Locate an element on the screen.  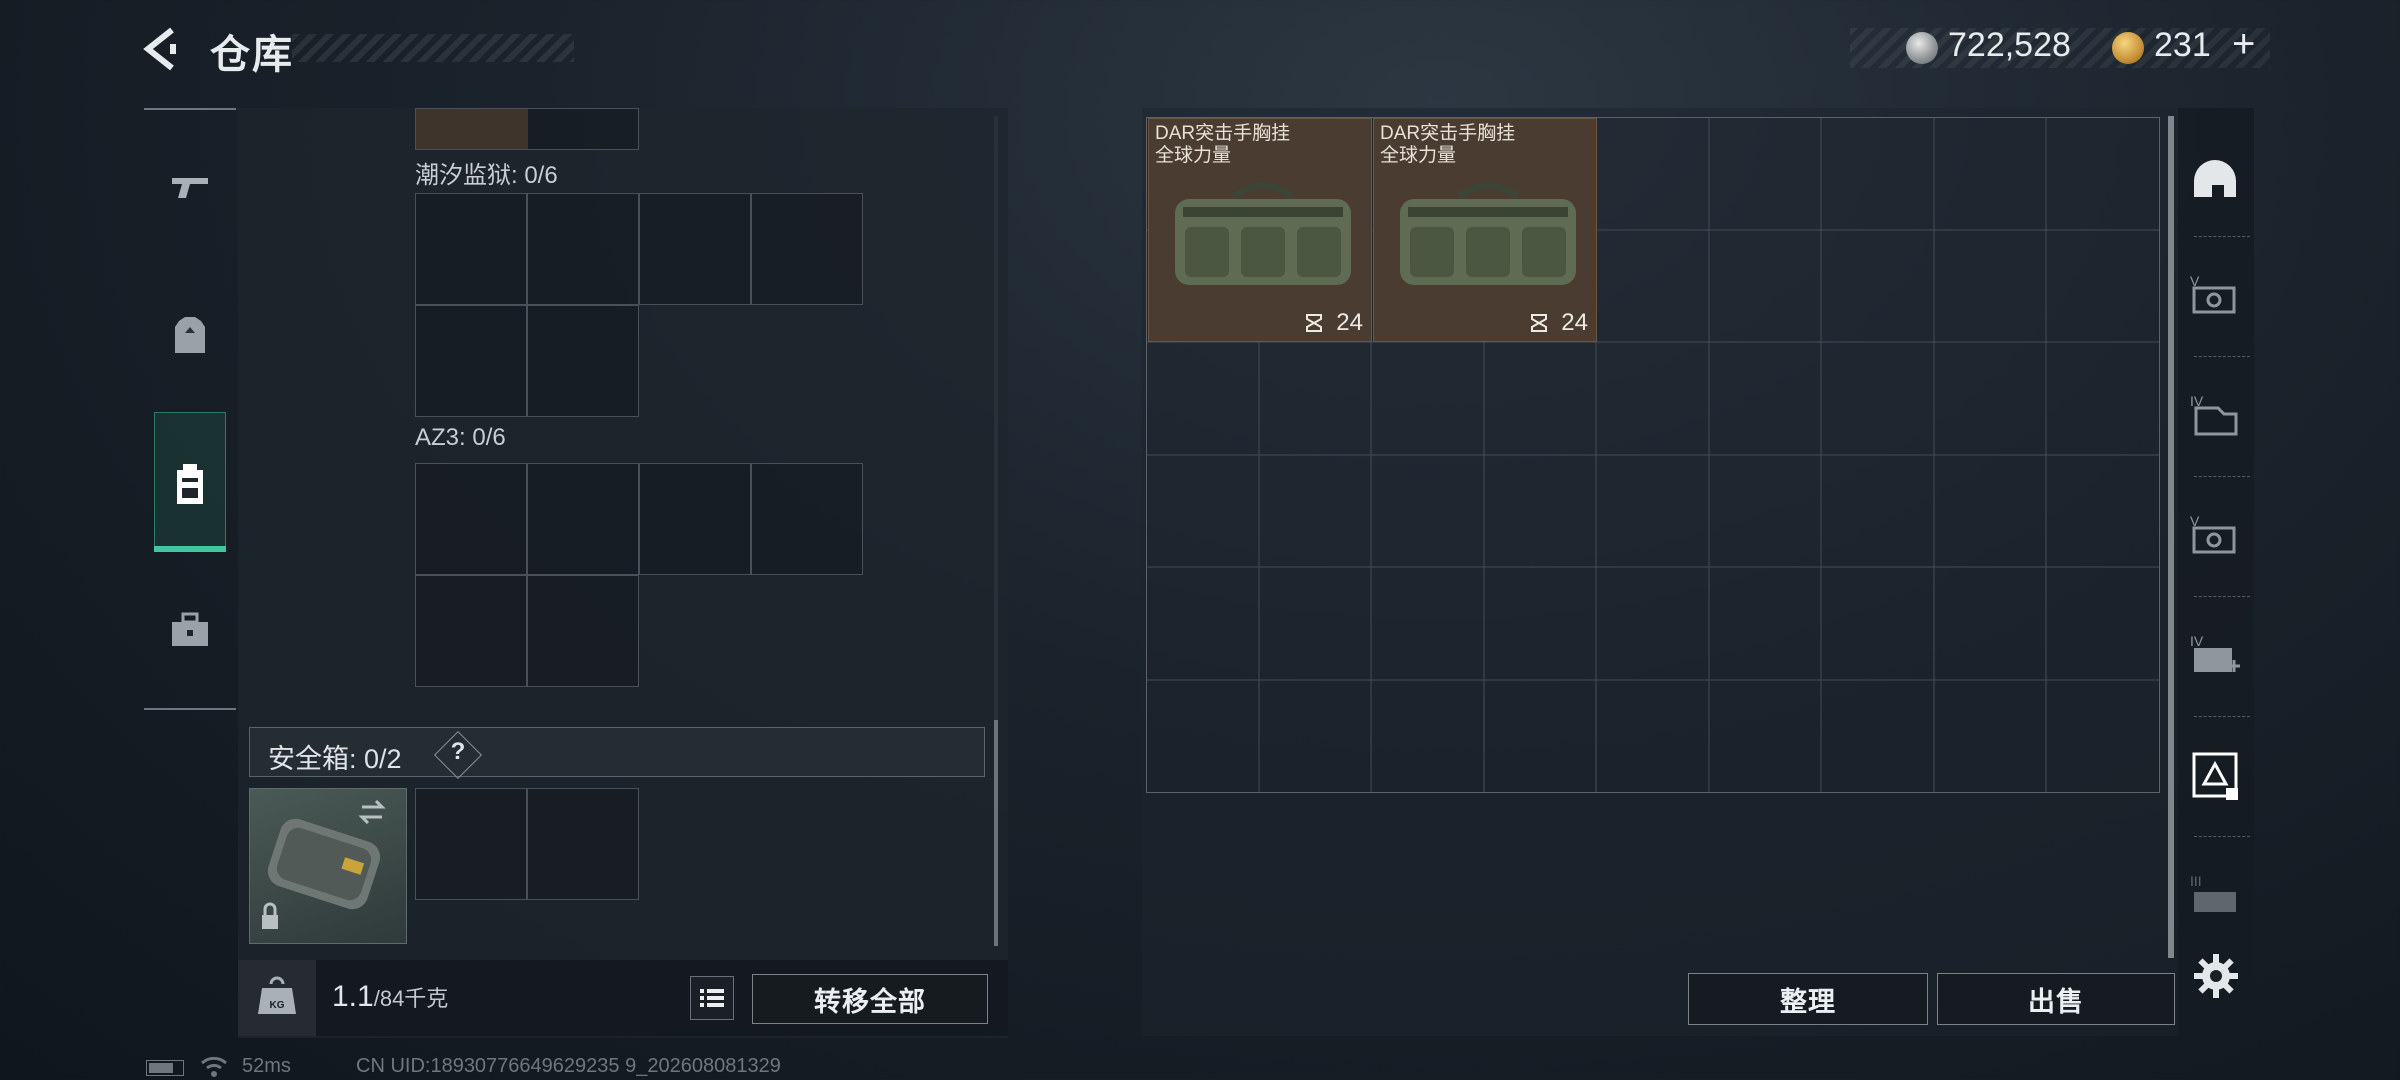
sort-button: 整理 is located at coordinates (1808, 999).